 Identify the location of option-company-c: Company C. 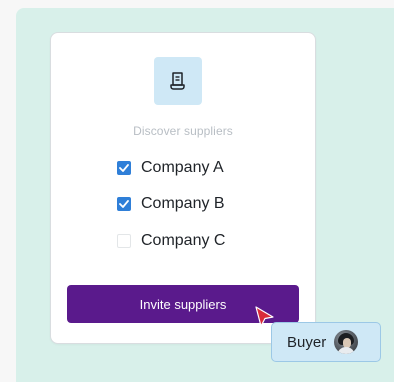
(171, 241).